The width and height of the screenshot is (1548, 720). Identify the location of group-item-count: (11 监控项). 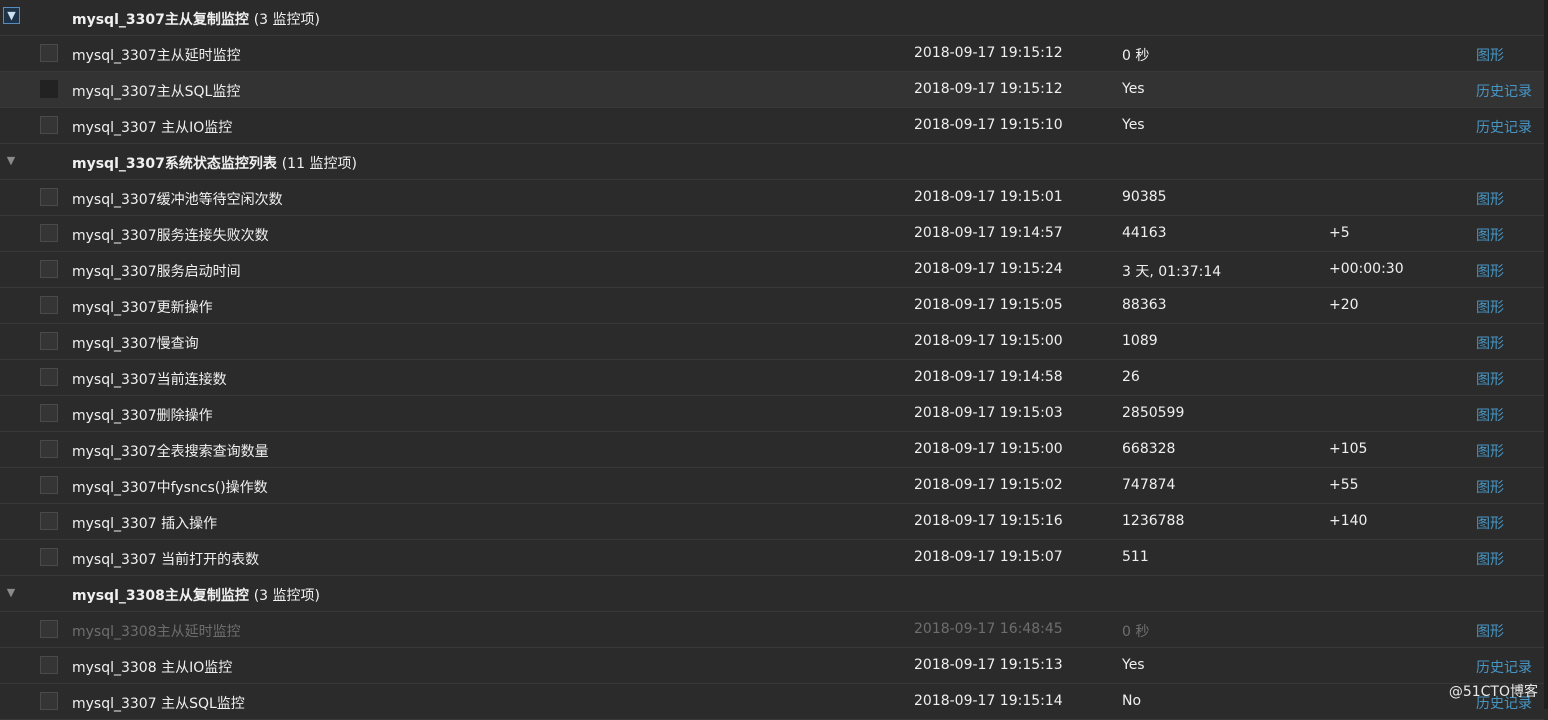
(319, 164).